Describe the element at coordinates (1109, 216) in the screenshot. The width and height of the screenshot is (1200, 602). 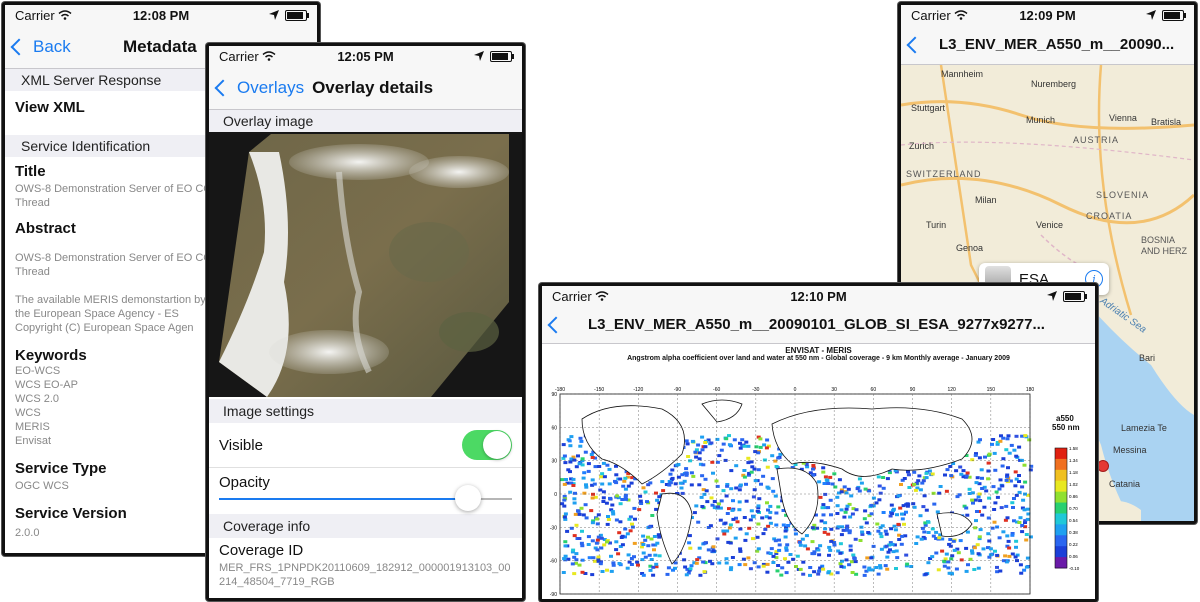
I see `map-label-country: CROATIA` at that location.